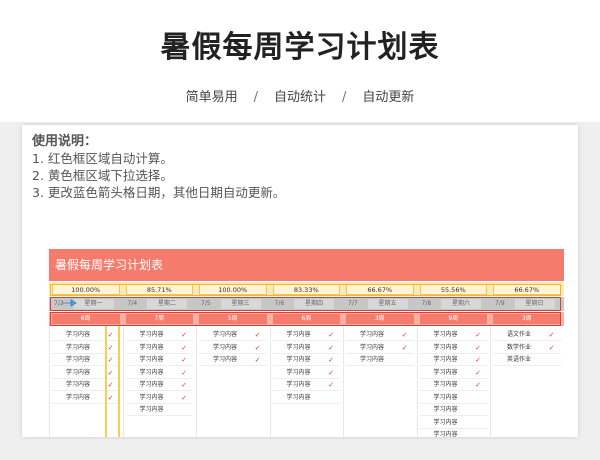 The width and height of the screenshot is (600, 460). I want to click on instruction-item: 3. 更改蓝色箭头格日期，其他日期自动更新。, so click(159, 192).